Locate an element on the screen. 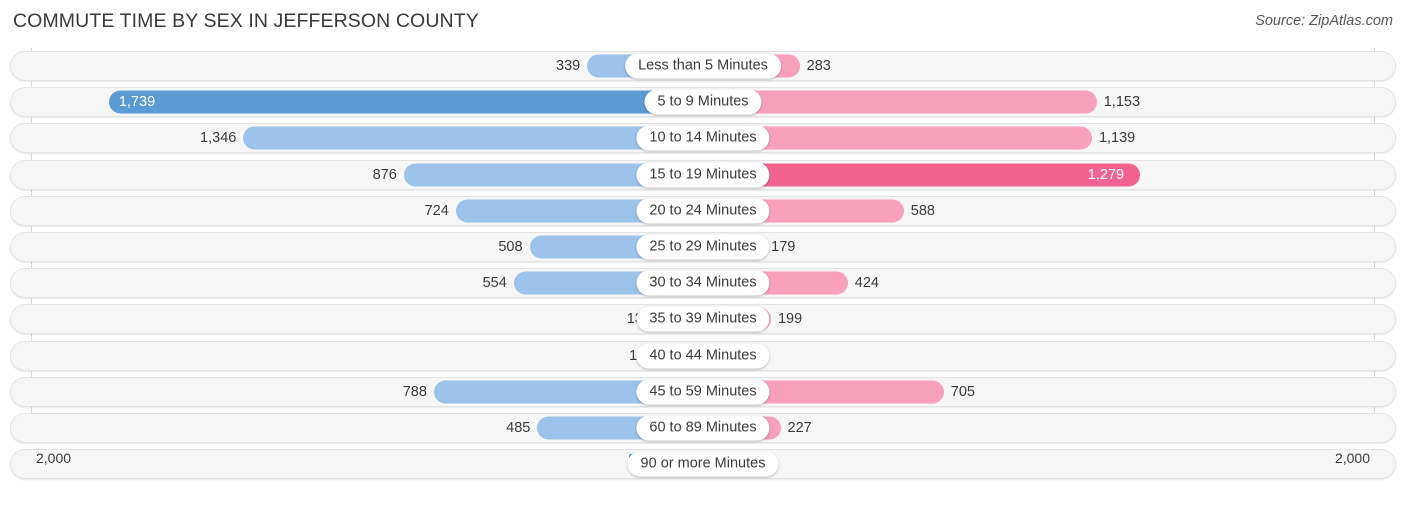 The height and width of the screenshot is (523, 1406). bar-value-female: 1,279 is located at coordinates (1106, 174).